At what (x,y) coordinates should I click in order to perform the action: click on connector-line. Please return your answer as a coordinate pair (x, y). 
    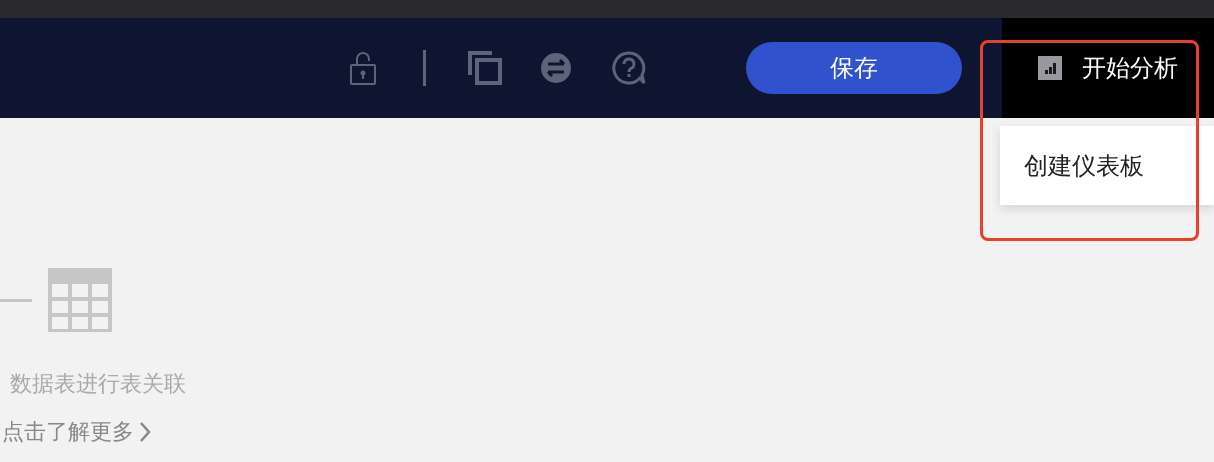
    Looking at the image, I should click on (16, 300).